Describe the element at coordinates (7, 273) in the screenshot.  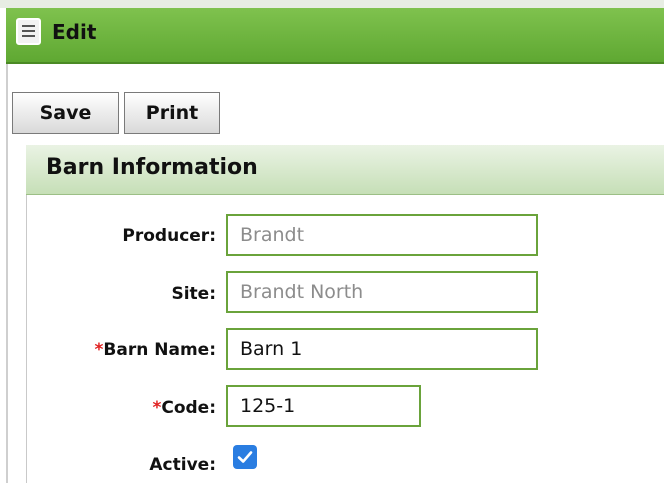
I see `left-border` at that location.